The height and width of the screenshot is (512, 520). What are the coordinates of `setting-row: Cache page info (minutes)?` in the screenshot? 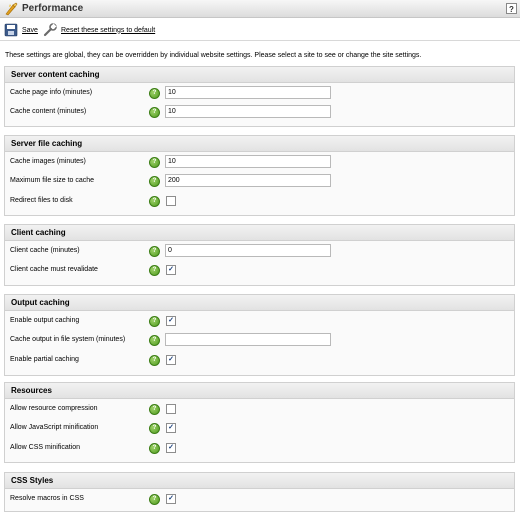 It's located at (259, 93).